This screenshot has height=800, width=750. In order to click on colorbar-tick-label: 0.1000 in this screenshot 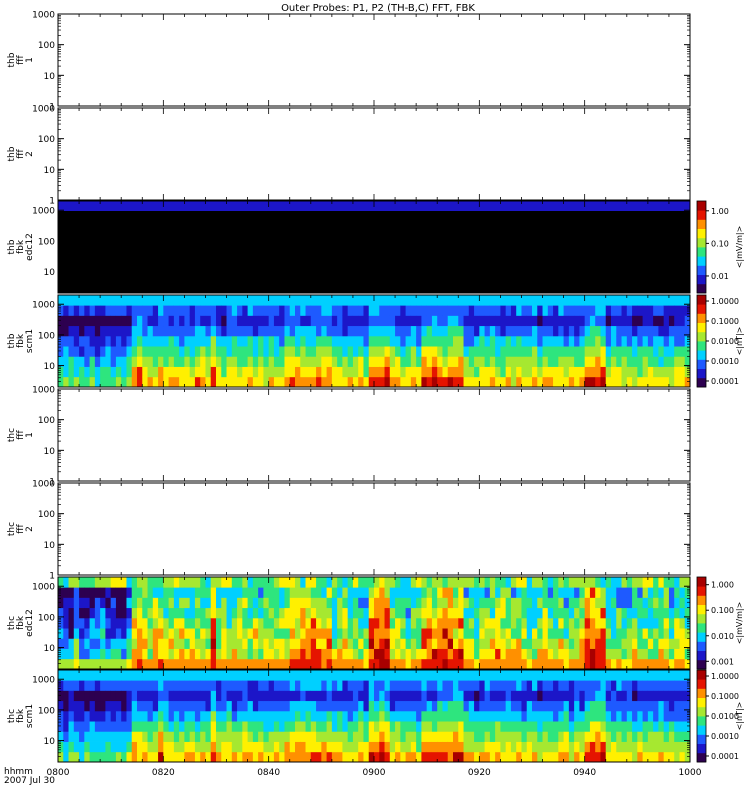, I will do `click(725, 696)`.